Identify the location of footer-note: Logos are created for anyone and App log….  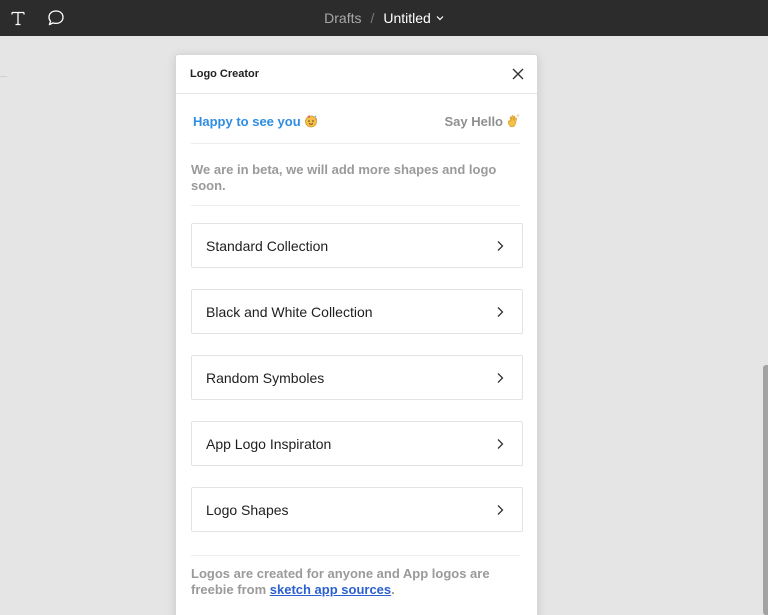
(351, 582).